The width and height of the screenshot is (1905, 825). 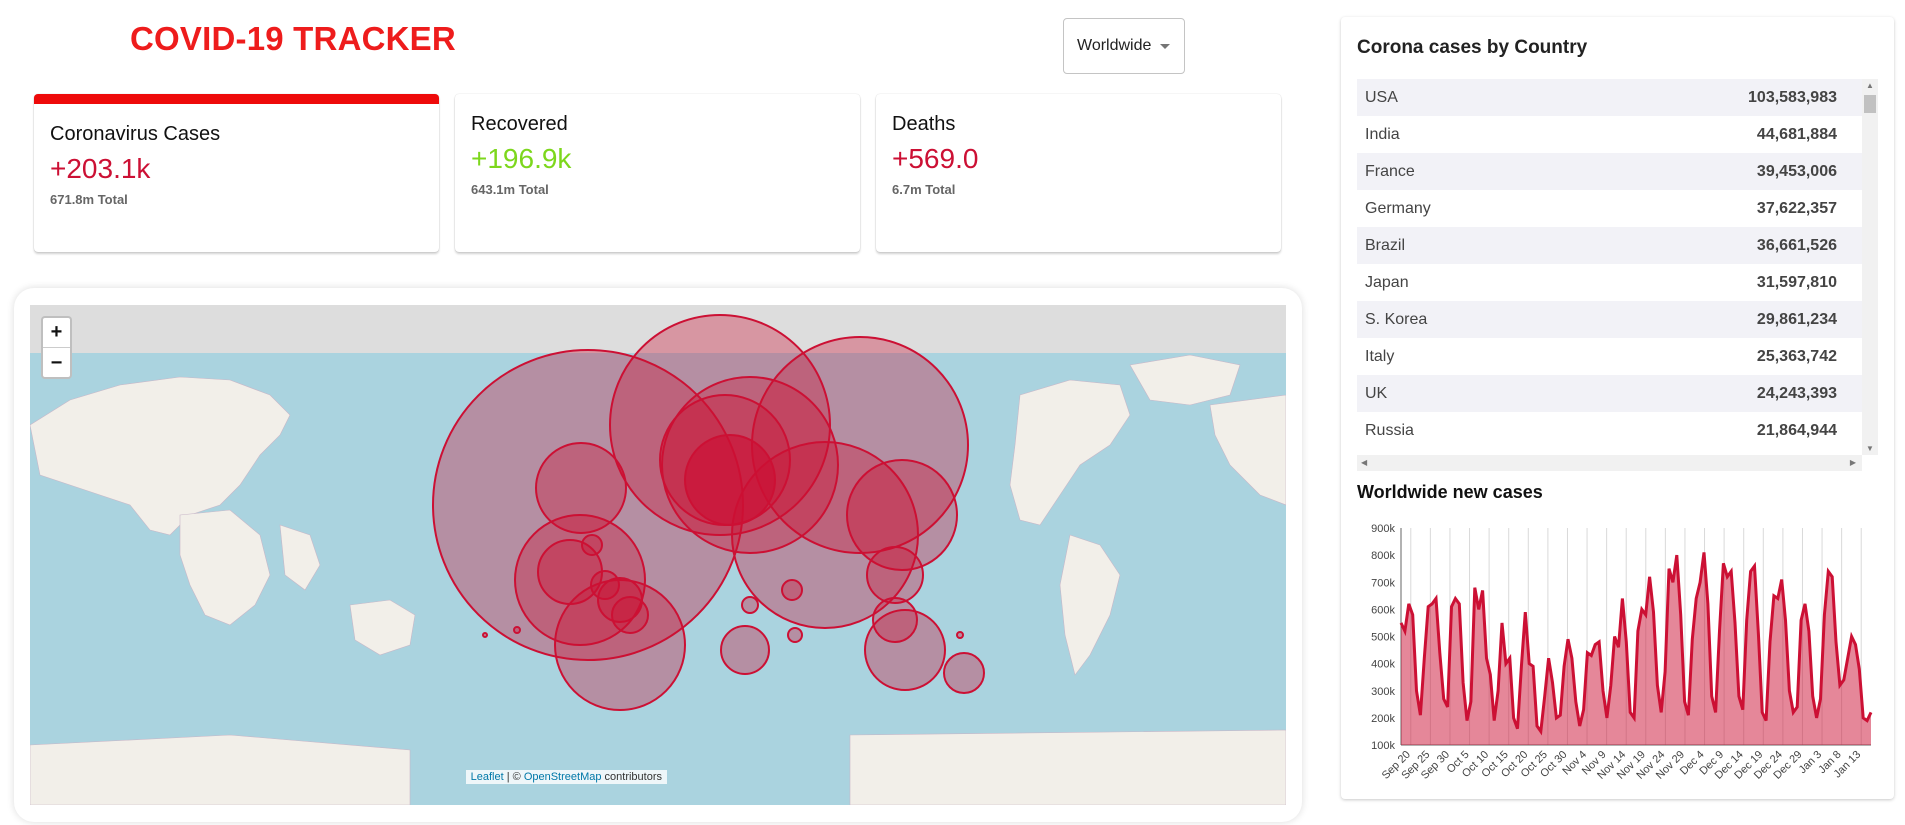 What do you see at coordinates (1609, 134) in the screenshot?
I see `table-row: India 44,681,884` at bounding box center [1609, 134].